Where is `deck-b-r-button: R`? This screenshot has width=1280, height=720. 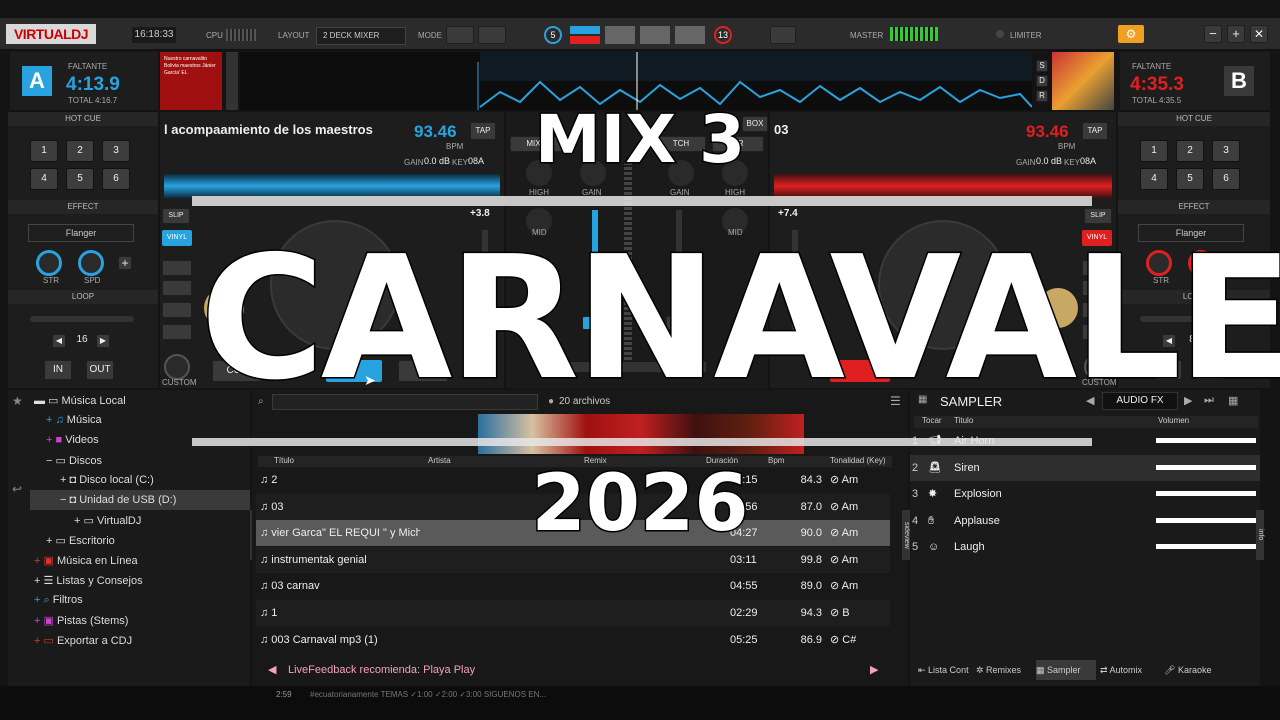 deck-b-r-button: R is located at coordinates (1042, 96).